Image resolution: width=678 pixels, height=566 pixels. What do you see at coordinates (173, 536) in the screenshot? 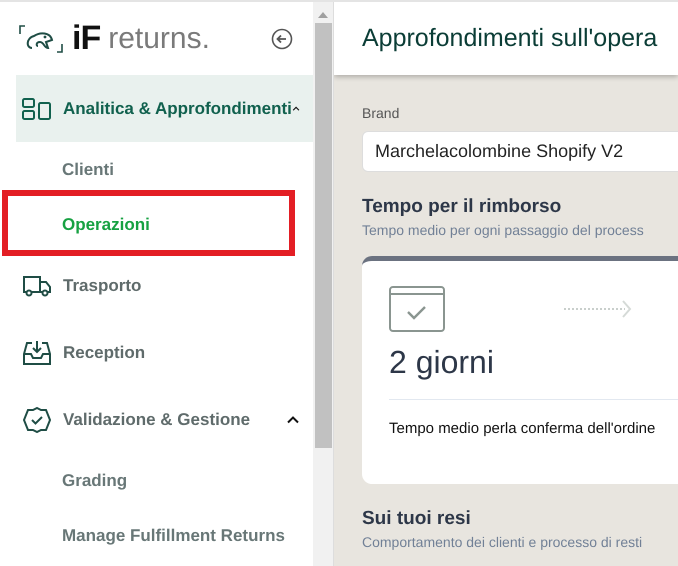
I see `sidebar-subitem: Manage Fulfillment Returns` at bounding box center [173, 536].